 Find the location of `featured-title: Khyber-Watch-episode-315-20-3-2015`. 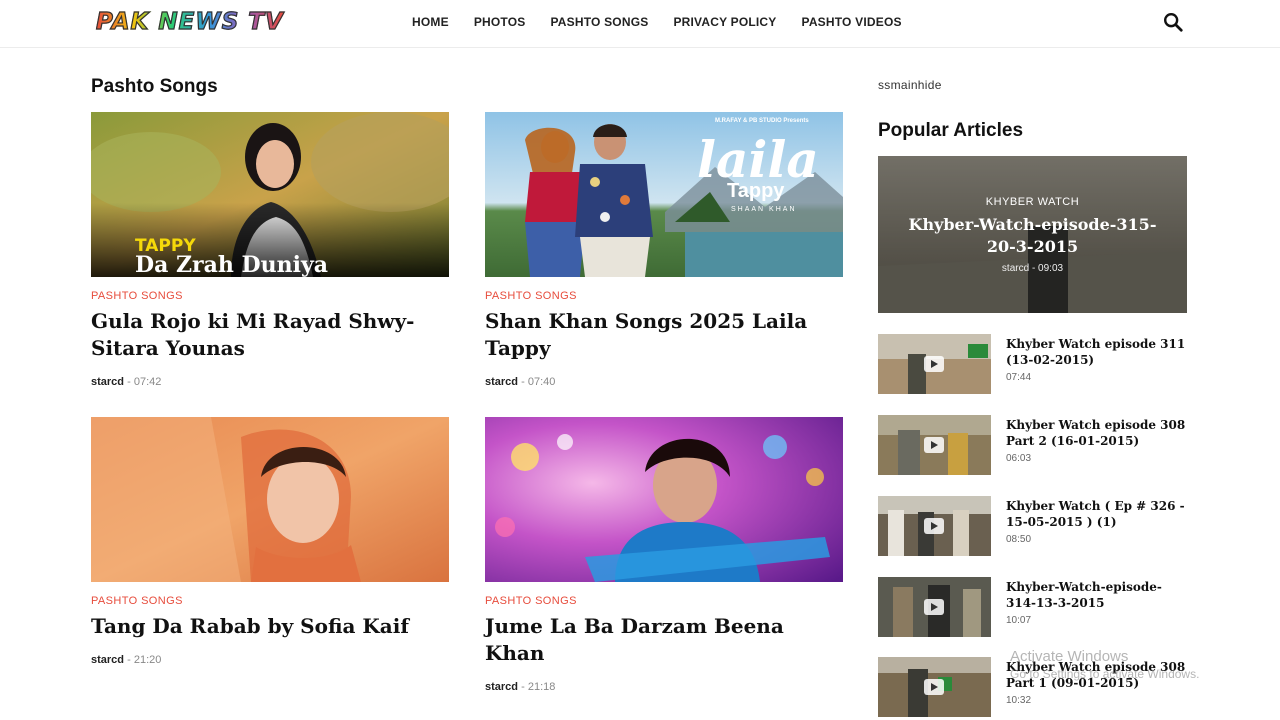

featured-title: Khyber-Watch-episode-315-20-3-2015 is located at coordinates (1032, 236).